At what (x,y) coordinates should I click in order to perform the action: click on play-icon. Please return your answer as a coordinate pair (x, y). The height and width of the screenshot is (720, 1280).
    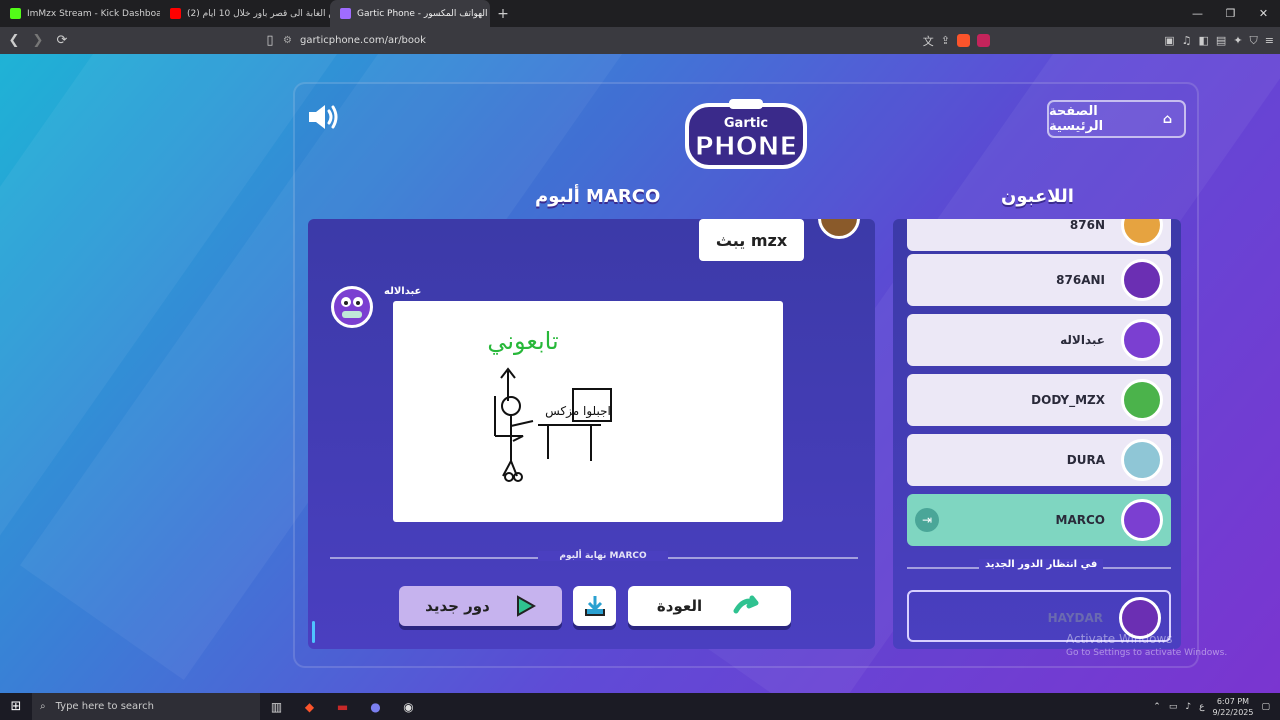
    Looking at the image, I should click on (526, 606).